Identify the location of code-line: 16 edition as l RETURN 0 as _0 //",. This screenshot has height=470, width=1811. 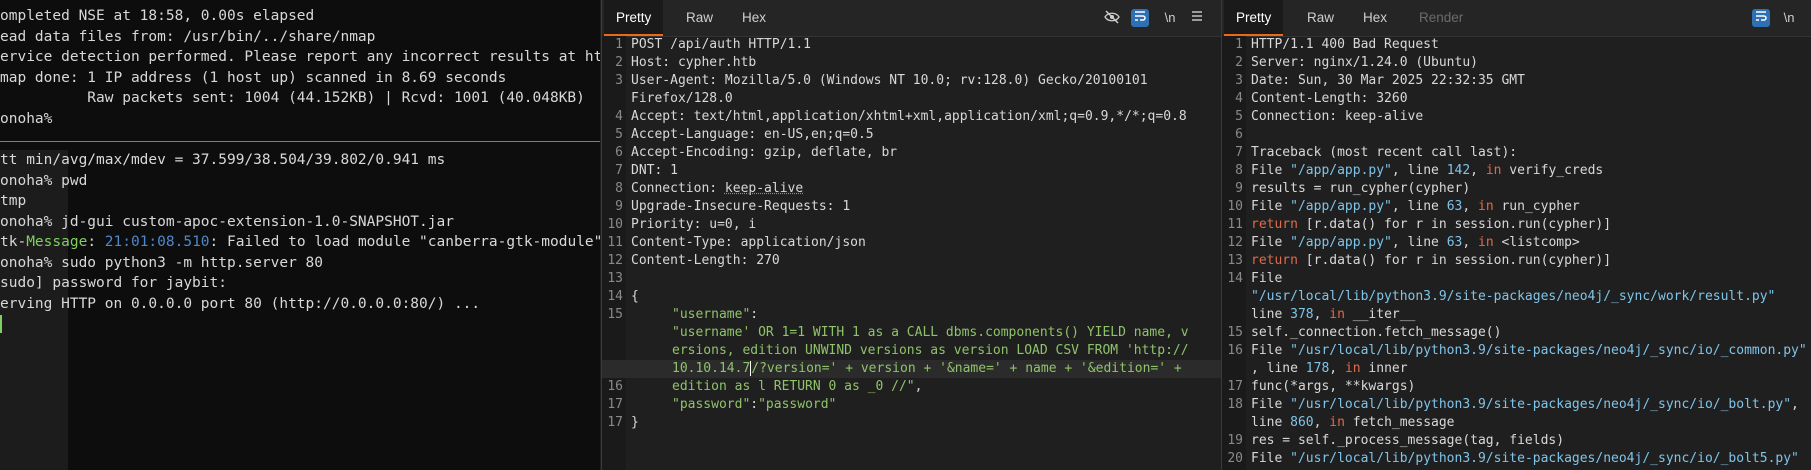
(765, 386).